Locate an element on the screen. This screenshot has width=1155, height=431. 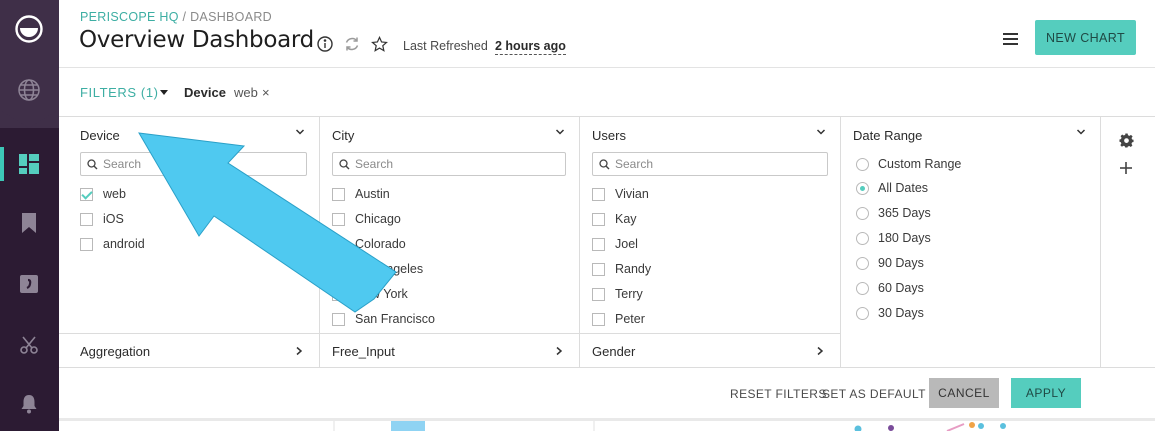
date-option-90-days: 90 Days is located at coordinates (890, 263).